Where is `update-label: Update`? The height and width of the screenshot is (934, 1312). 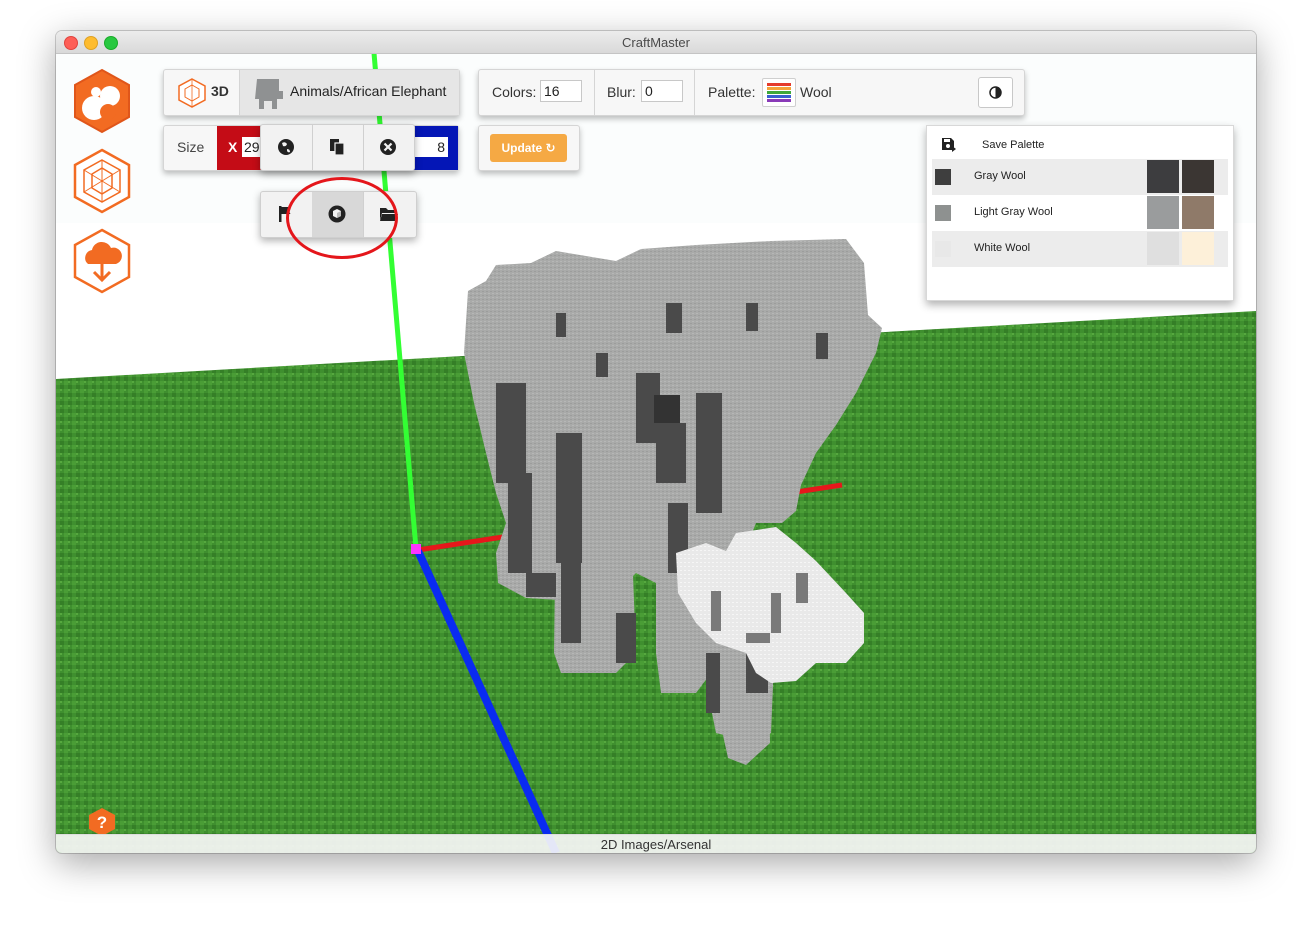
update-label: Update is located at coordinates (522, 148).